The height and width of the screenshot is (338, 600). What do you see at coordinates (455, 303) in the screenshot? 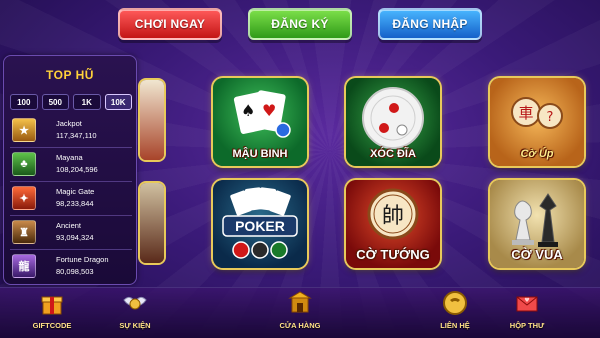
I see `contact-coin-icon` at bounding box center [455, 303].